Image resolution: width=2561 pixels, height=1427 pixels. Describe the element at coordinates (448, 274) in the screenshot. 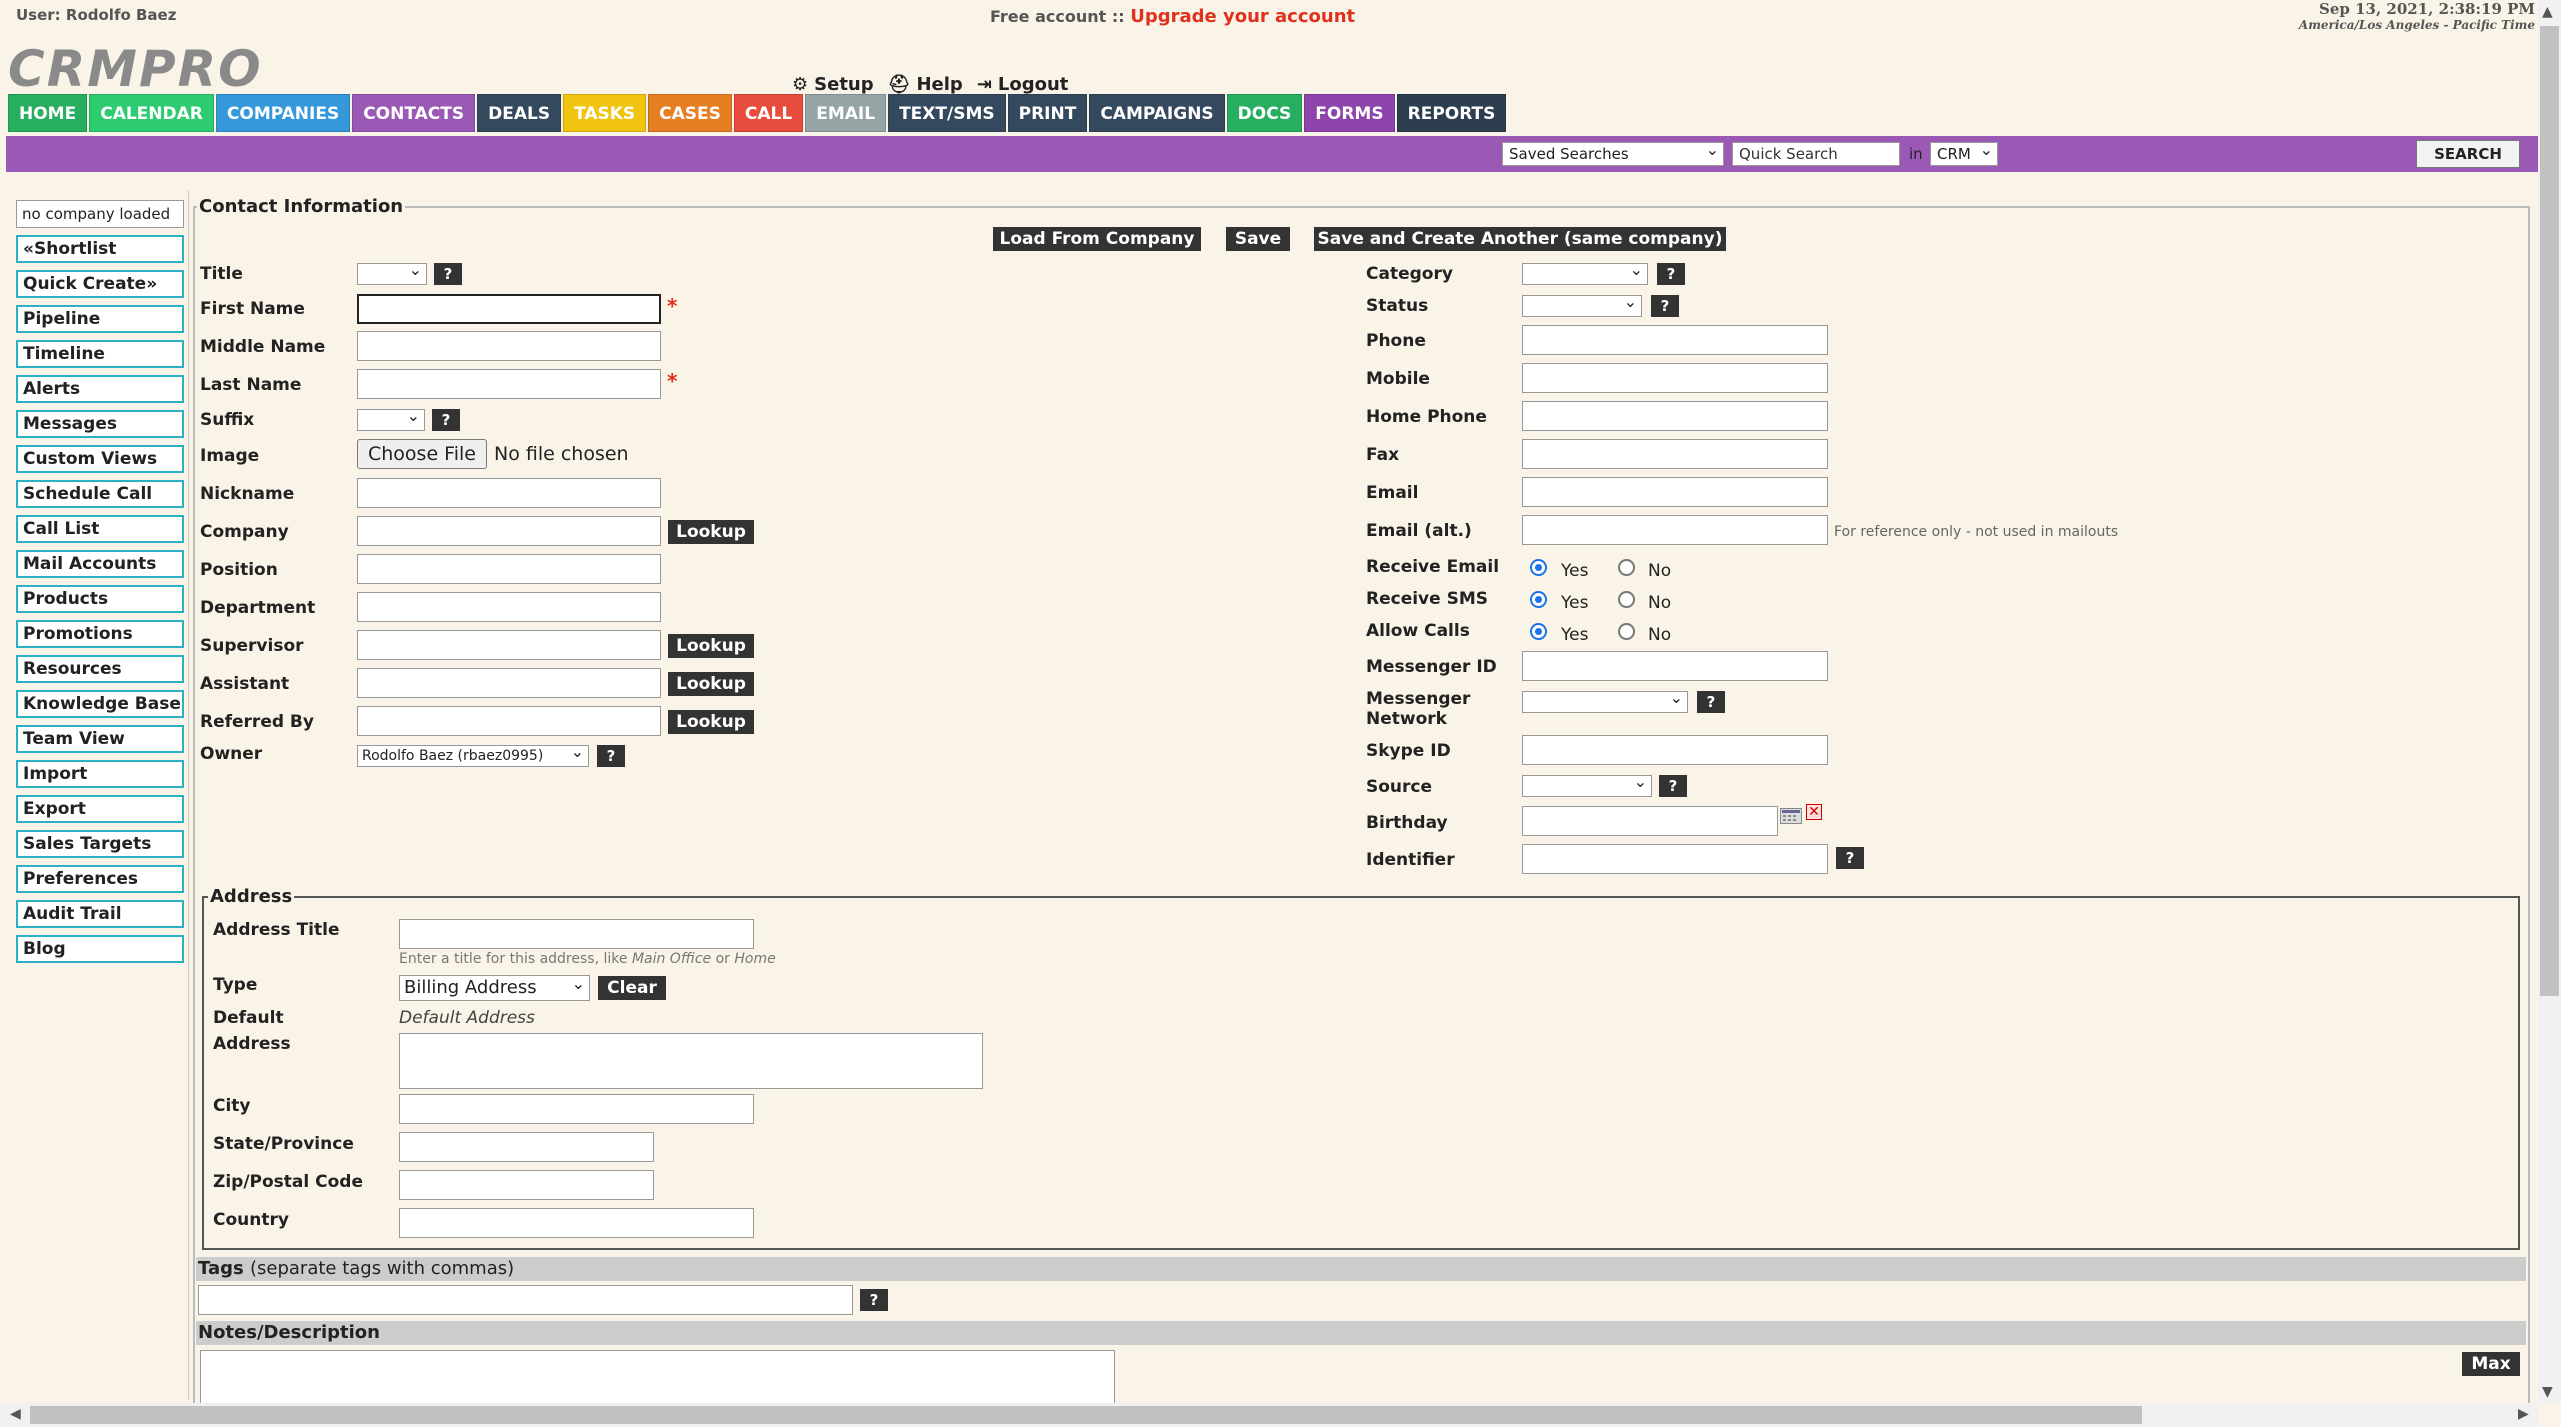

I see `title-help-button: ?` at that location.